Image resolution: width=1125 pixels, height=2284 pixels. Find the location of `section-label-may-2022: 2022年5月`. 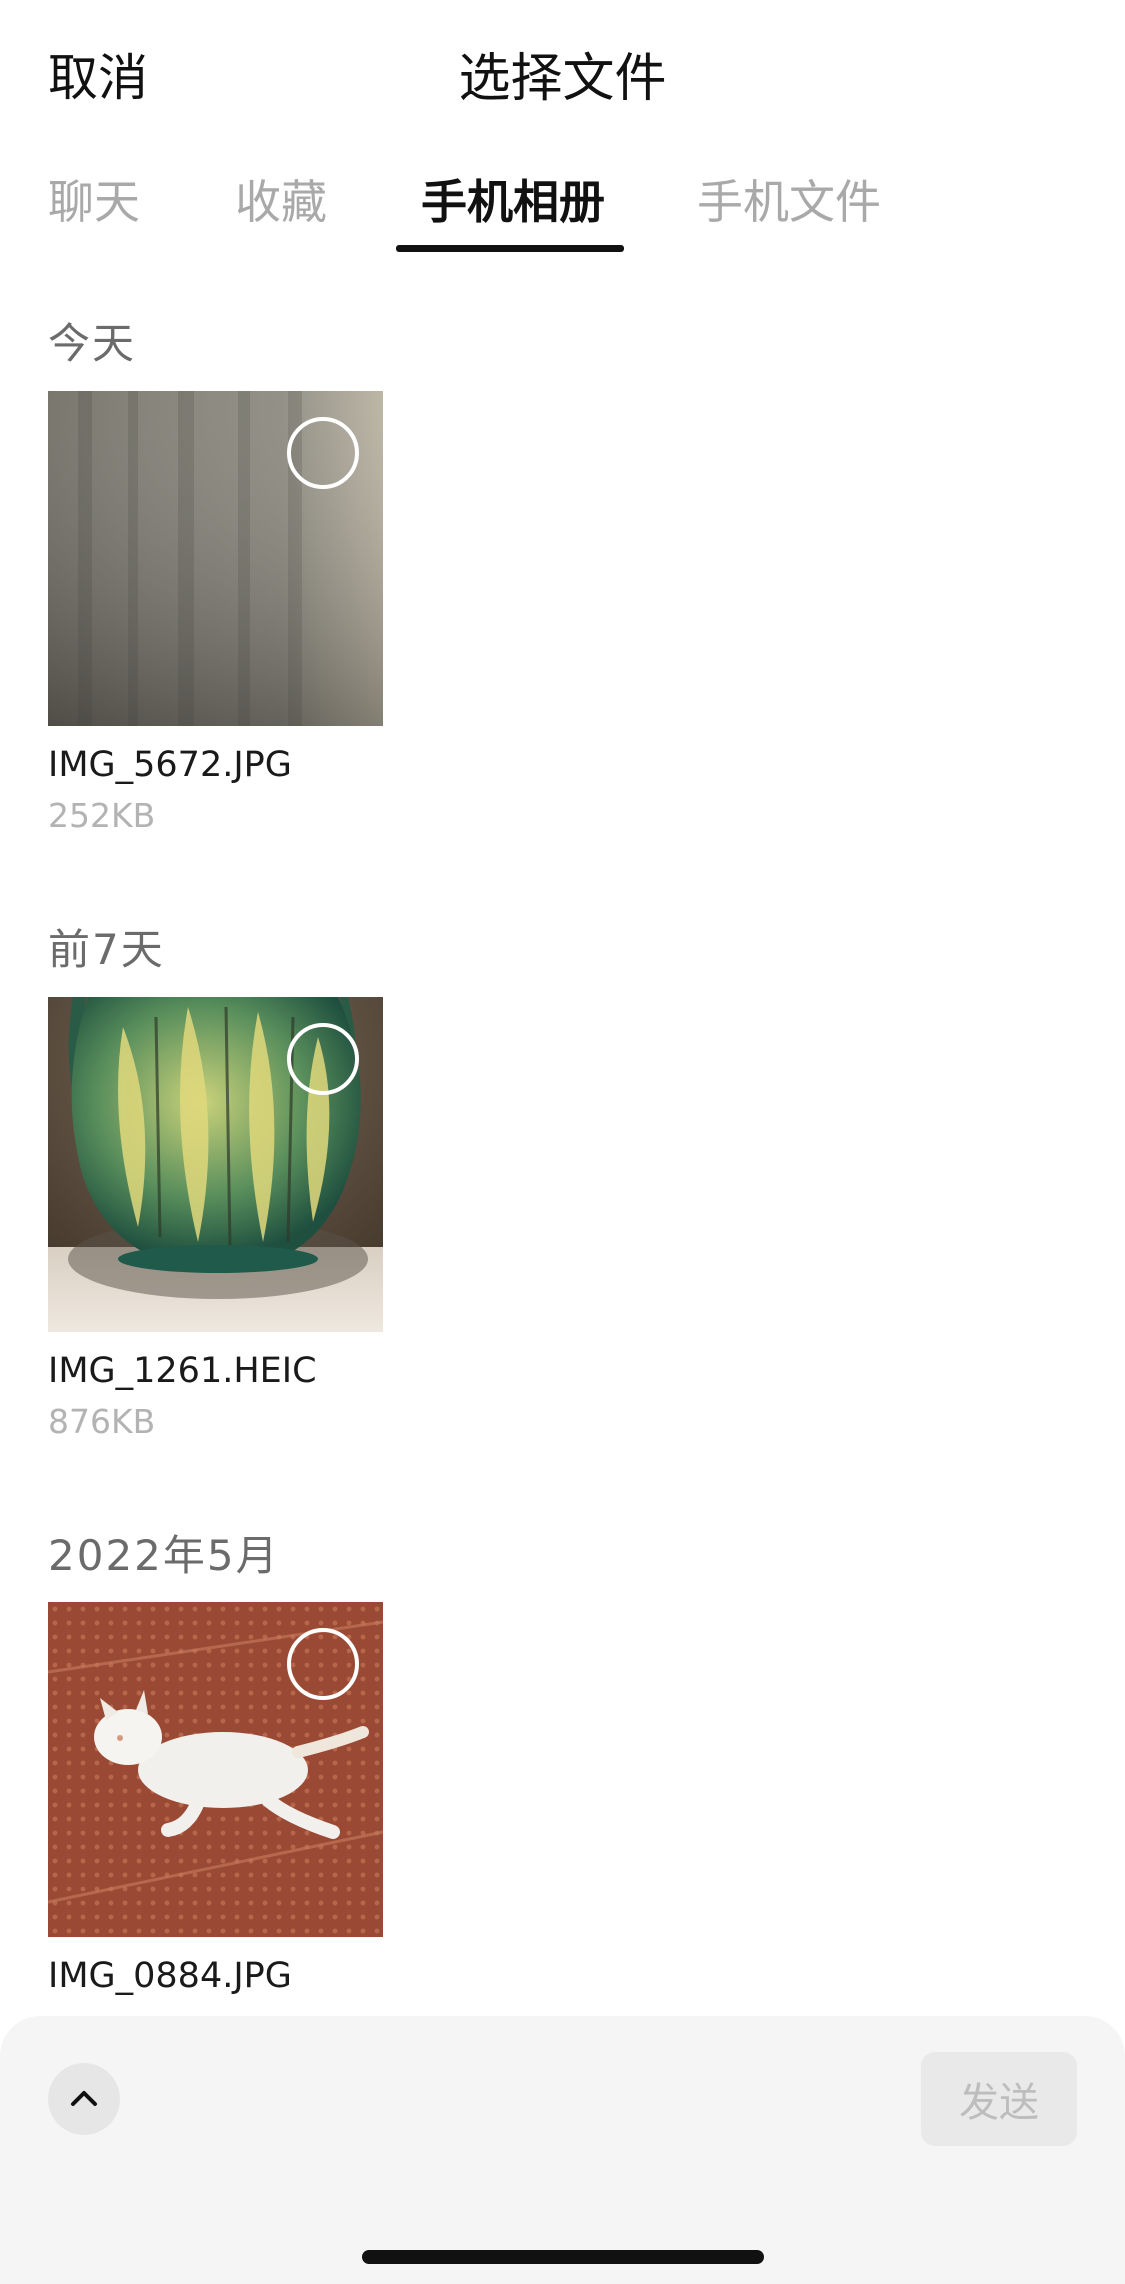

section-label-may-2022: 2022年5月 is located at coordinates (164, 1555).